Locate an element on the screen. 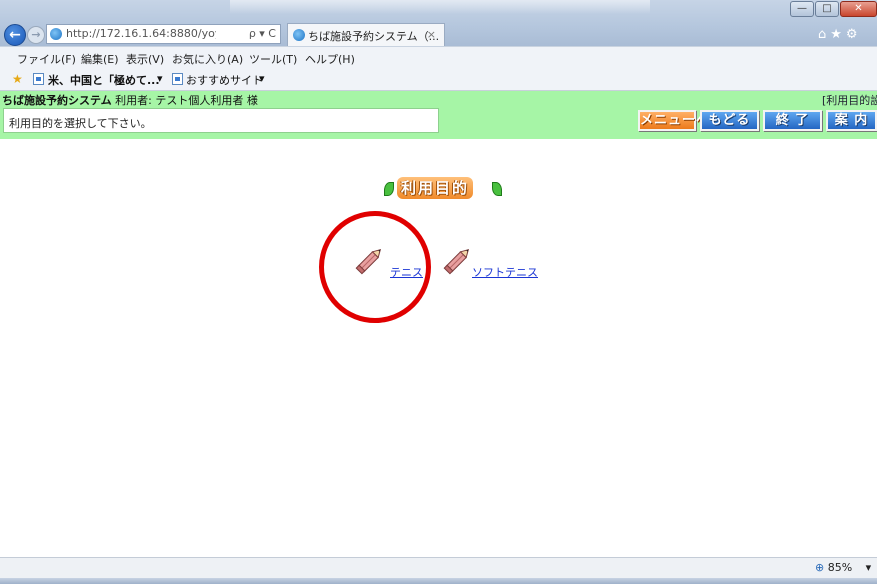 This screenshot has width=877, height=584. tab-close-icon: × is located at coordinates (431, 34).